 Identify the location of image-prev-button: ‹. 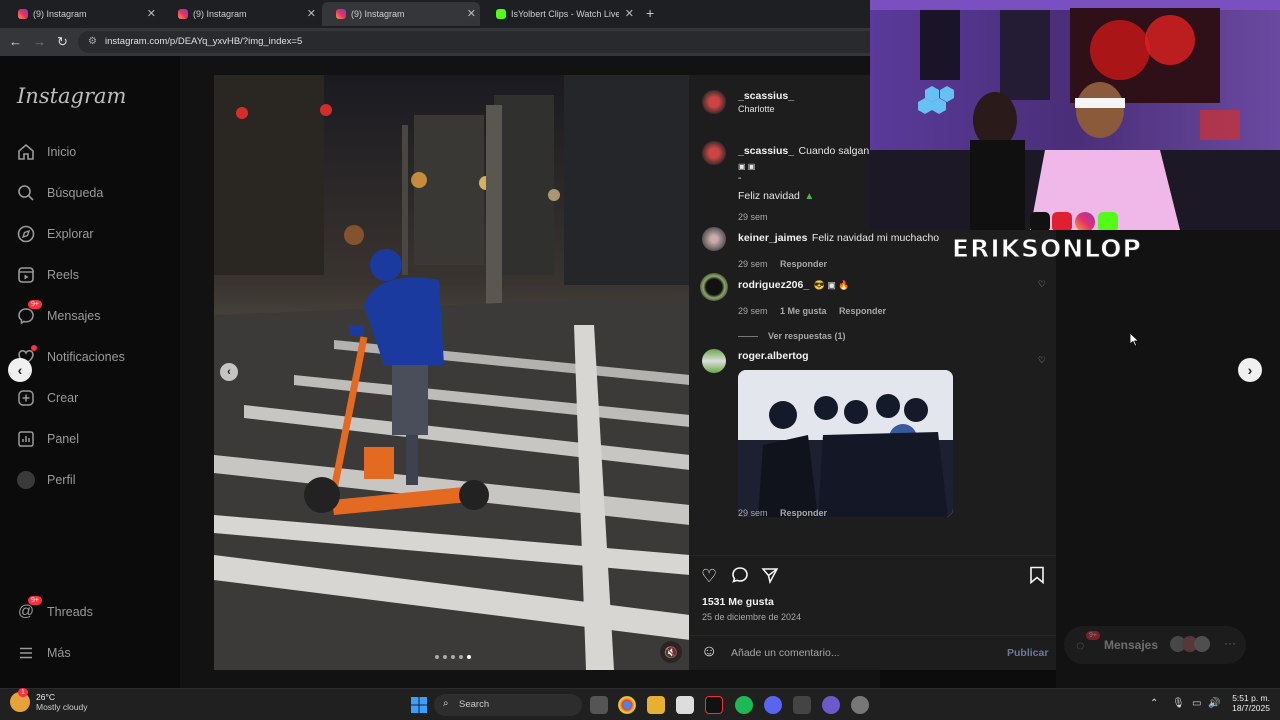
(229, 372).